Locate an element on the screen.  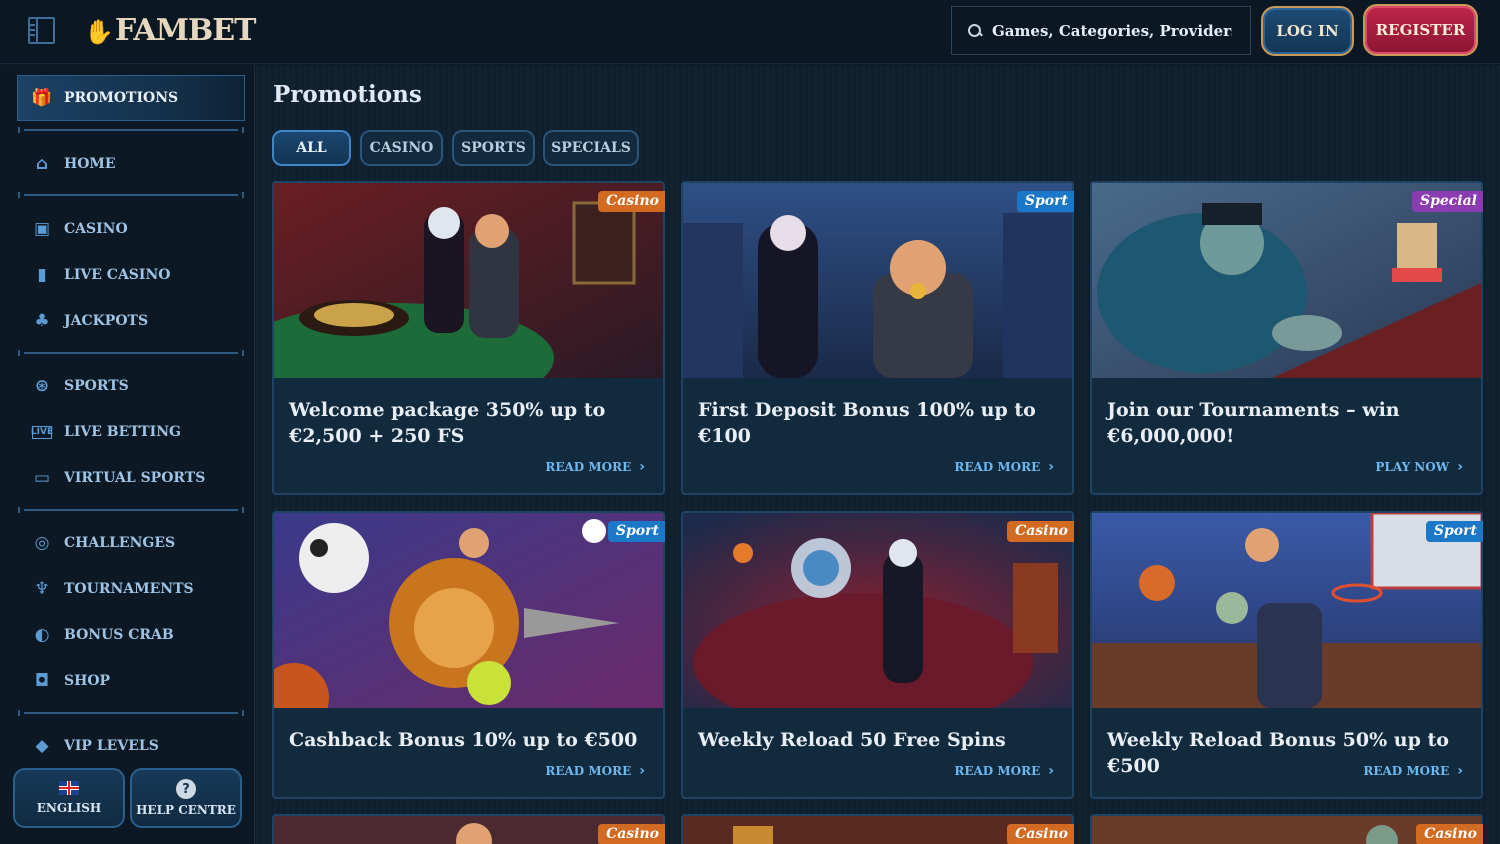
sidebar-item-label: TOURNAMENTS is located at coordinates (129, 589).